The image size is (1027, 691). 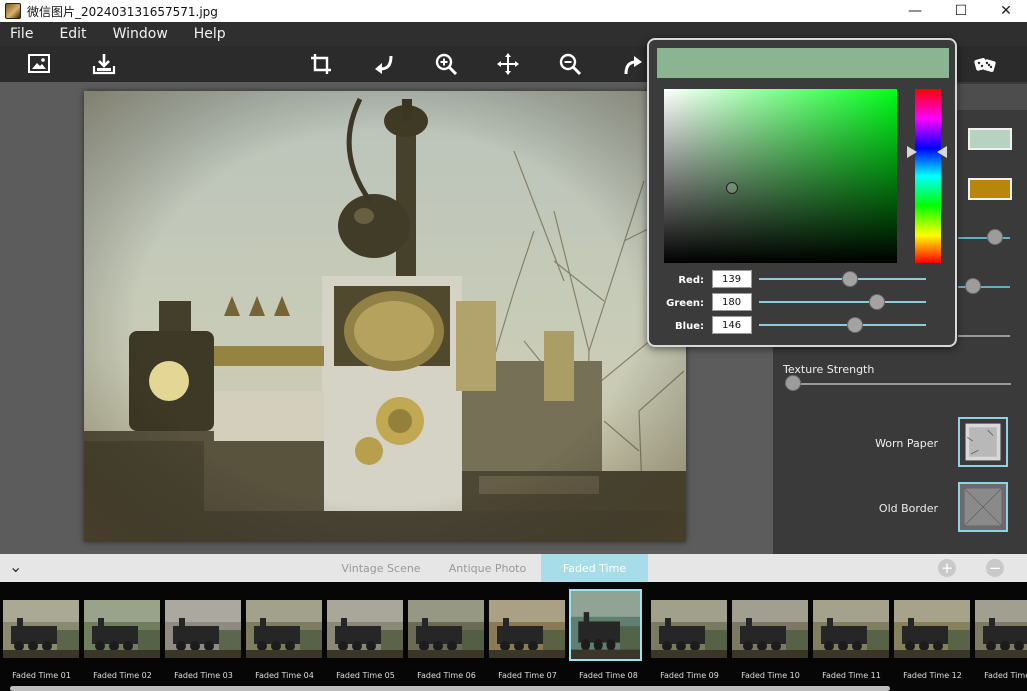 What do you see at coordinates (608, 675) in the screenshot?
I see `preset-thumb-label: Faded Time 08` at bounding box center [608, 675].